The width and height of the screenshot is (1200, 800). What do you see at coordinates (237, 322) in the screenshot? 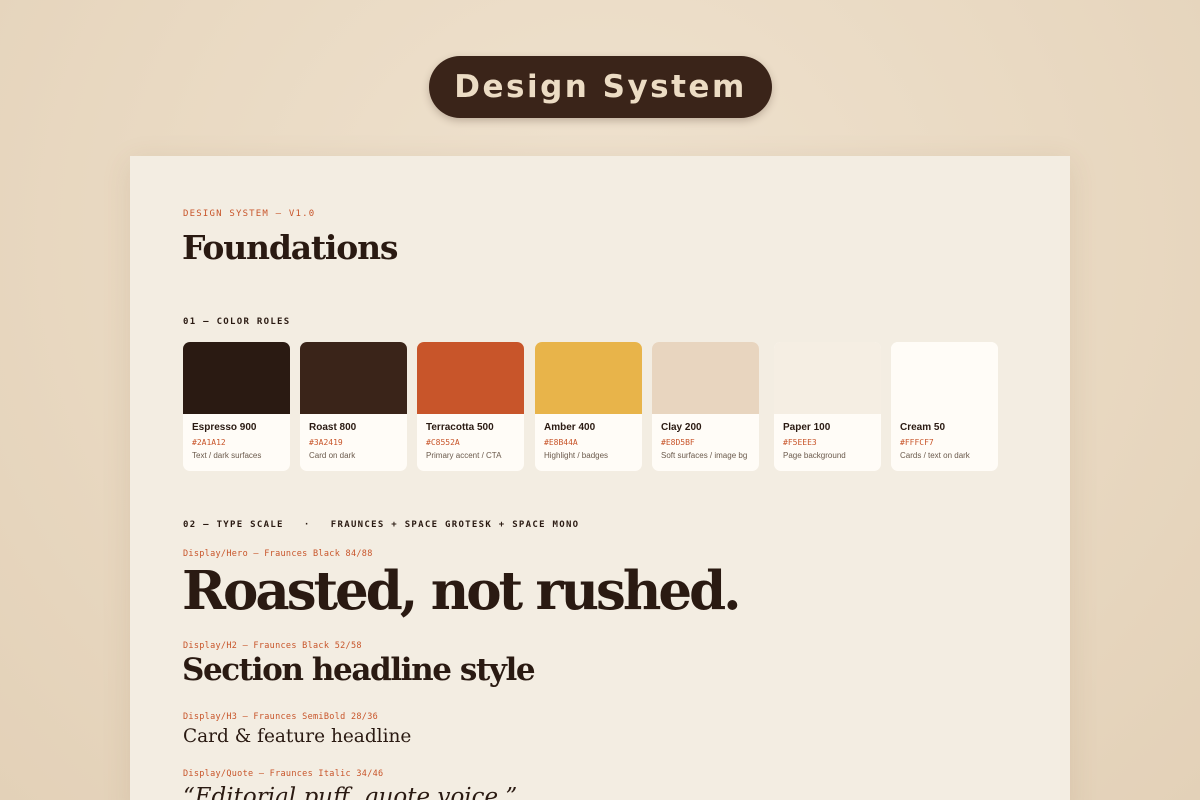
I see `color-roles-label: 01 — COLOR ROLES` at bounding box center [237, 322].